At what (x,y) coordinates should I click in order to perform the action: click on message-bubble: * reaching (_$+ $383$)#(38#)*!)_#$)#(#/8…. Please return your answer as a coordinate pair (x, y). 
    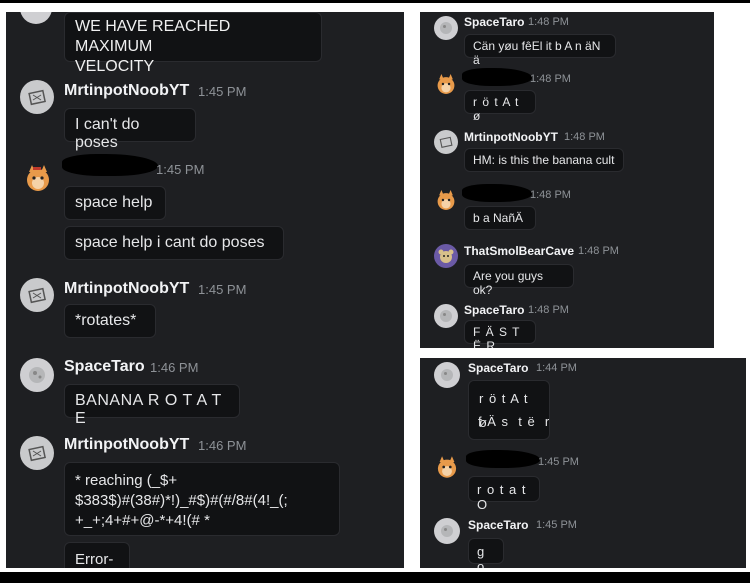
    Looking at the image, I should click on (202, 499).